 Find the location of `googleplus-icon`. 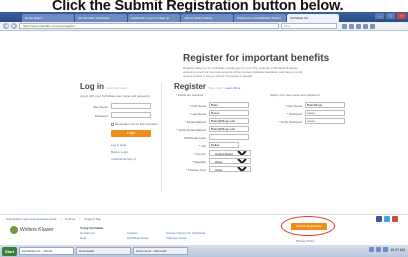

googleplus-icon is located at coordinates (395, 219).